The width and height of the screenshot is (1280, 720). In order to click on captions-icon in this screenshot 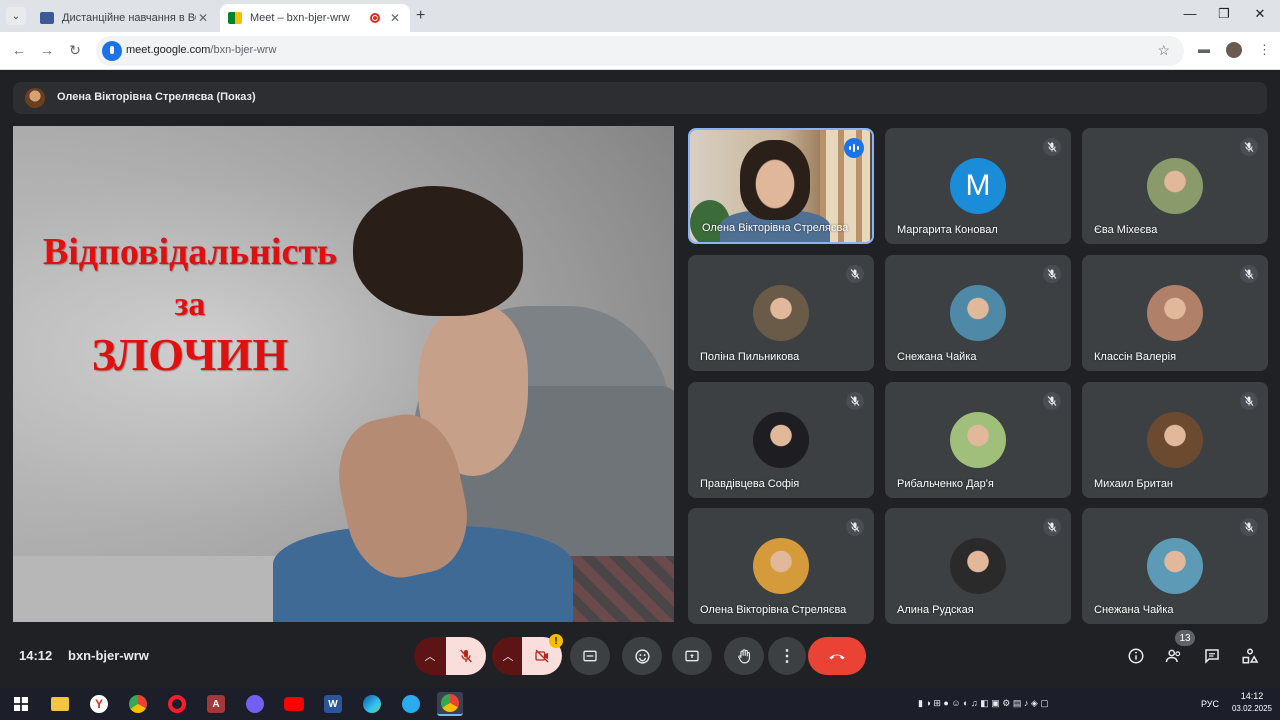, I will do `click(590, 656)`.